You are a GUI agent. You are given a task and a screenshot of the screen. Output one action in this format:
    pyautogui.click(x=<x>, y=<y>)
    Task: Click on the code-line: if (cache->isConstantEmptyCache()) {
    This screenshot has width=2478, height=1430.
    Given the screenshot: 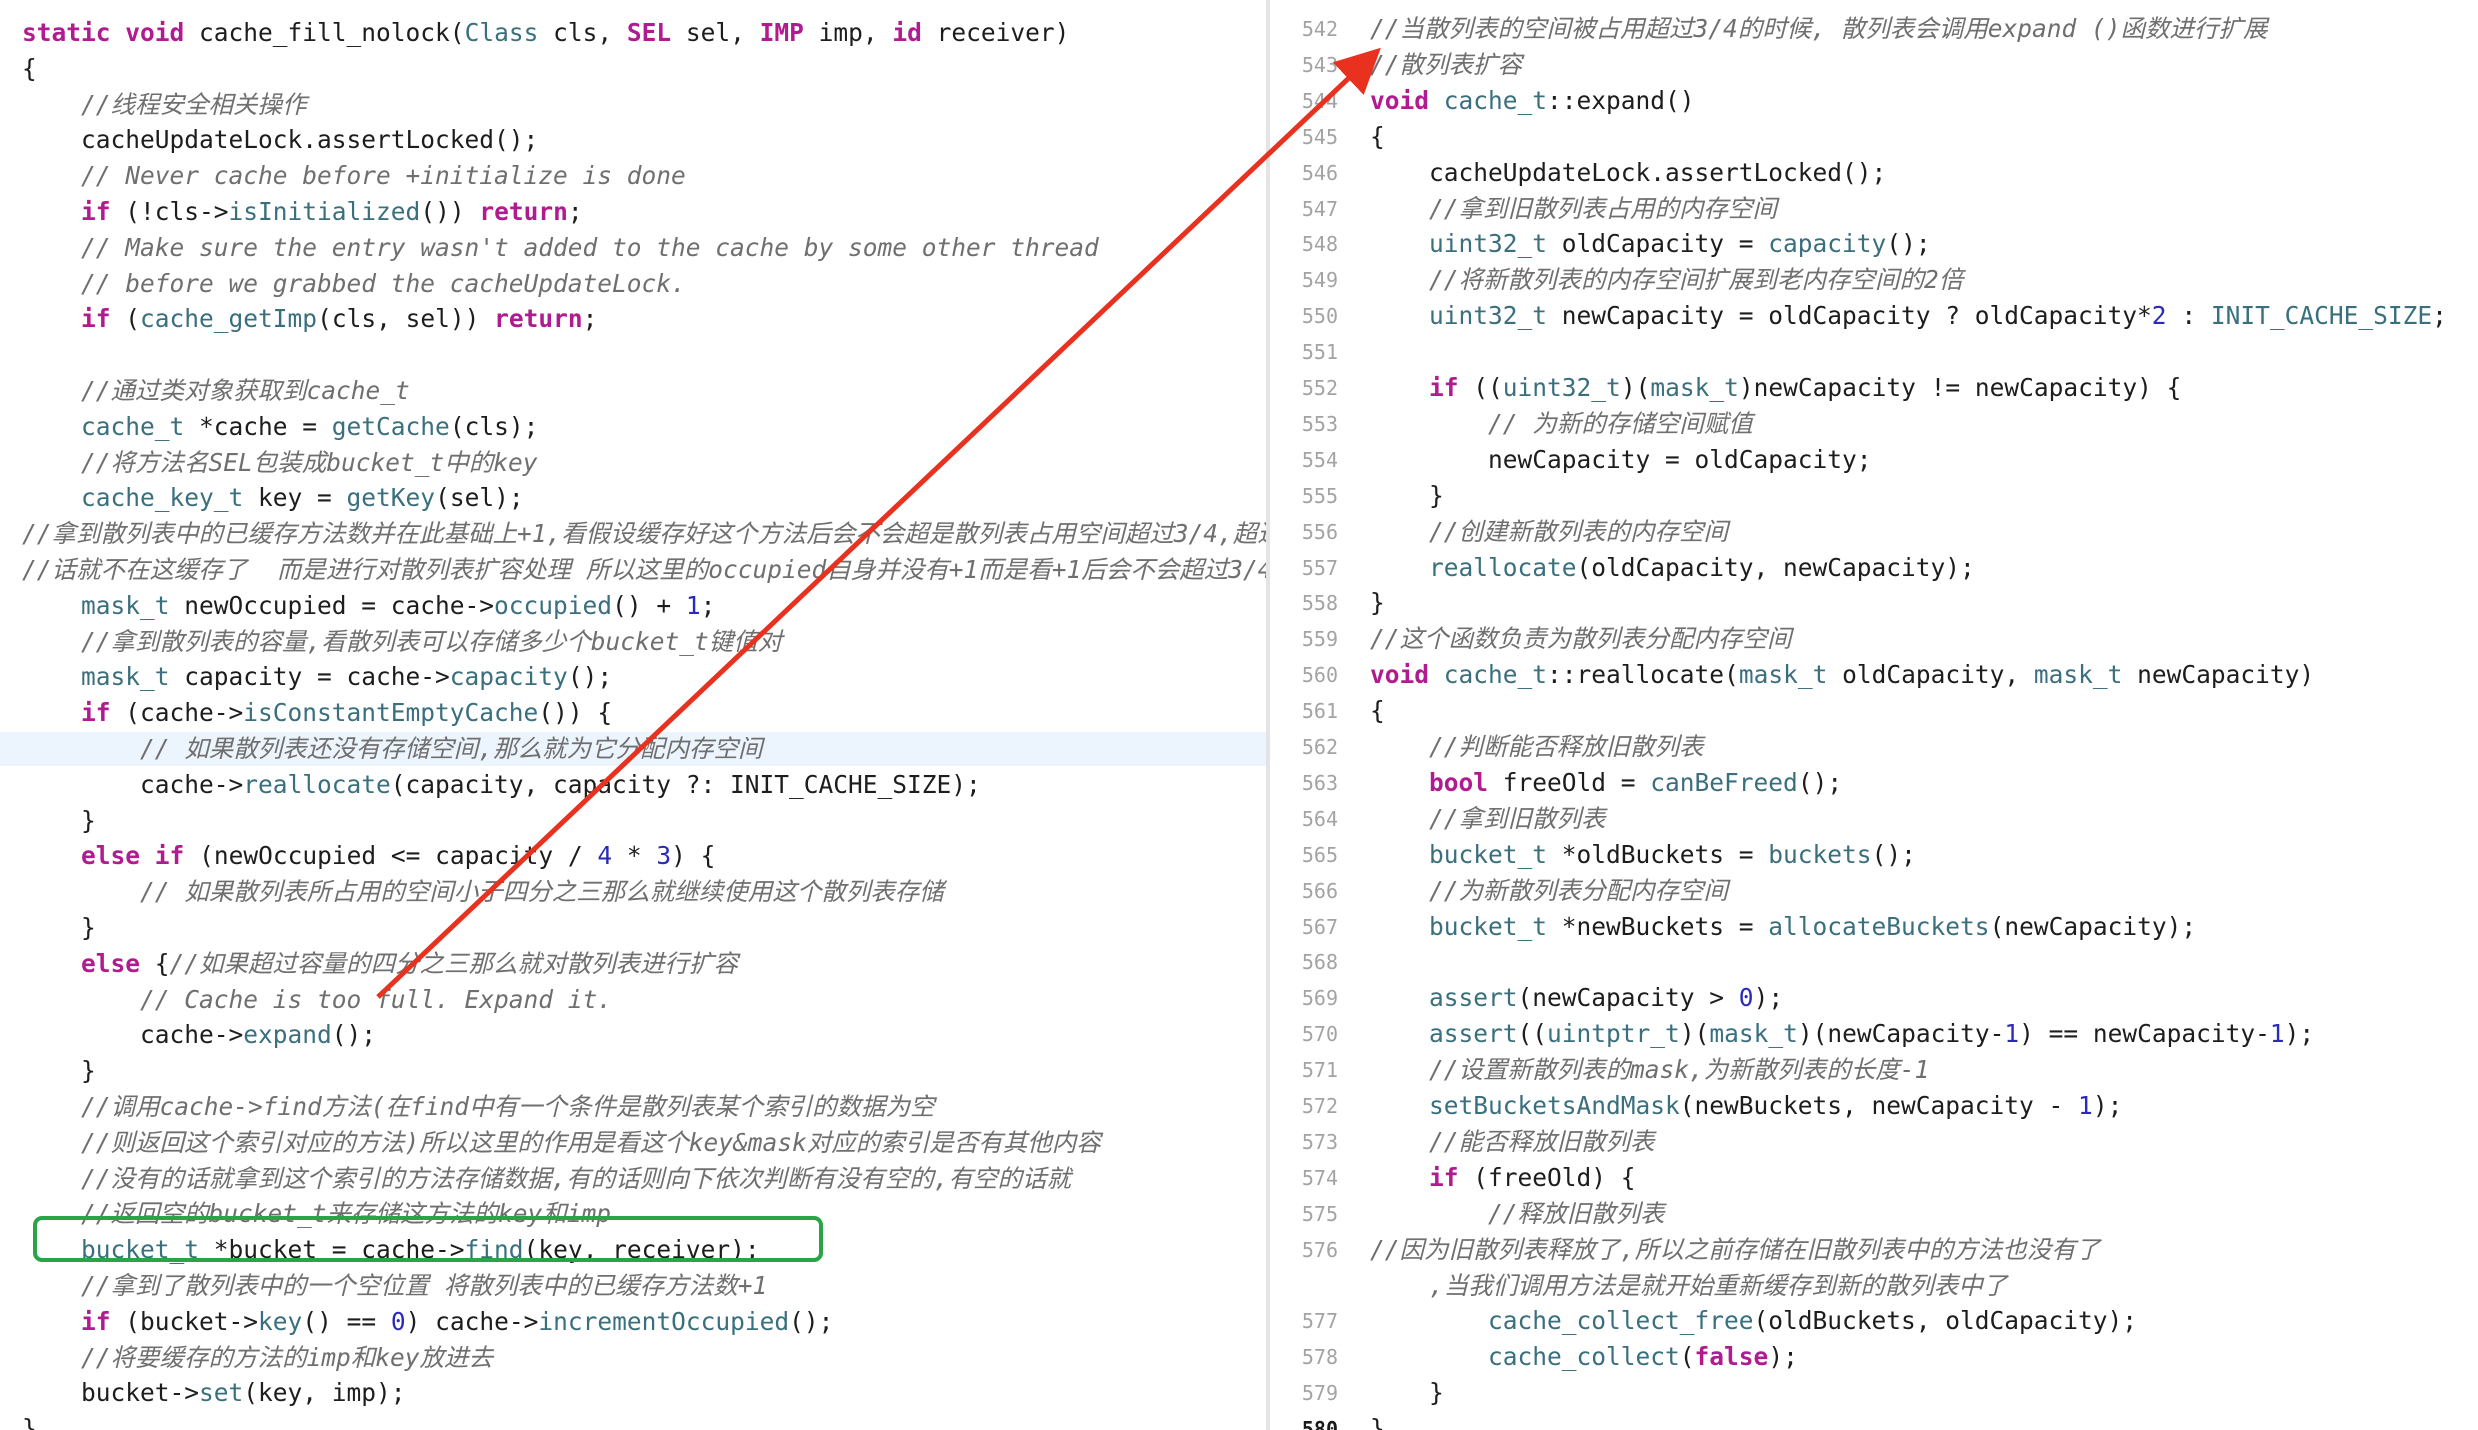 What is the action you would take?
    pyautogui.click(x=633, y=713)
    